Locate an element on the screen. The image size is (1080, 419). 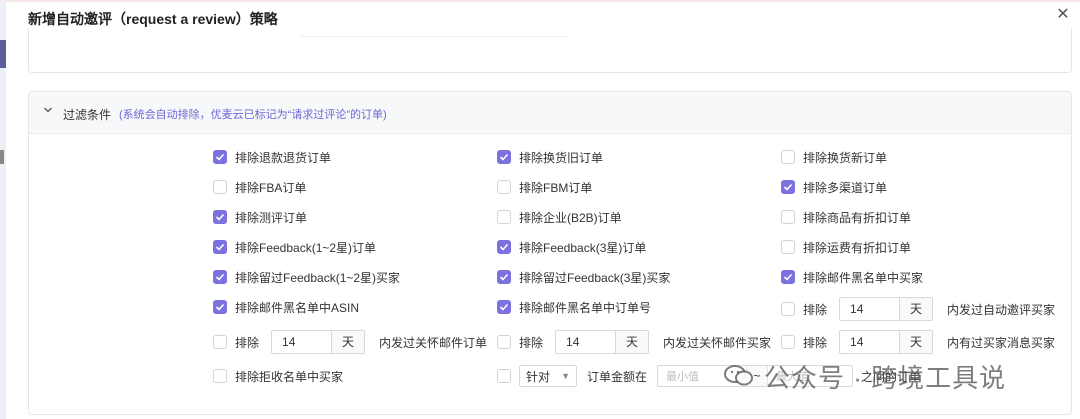
rule-suffix: 内有过买家消息买家 is located at coordinates (1001, 342).